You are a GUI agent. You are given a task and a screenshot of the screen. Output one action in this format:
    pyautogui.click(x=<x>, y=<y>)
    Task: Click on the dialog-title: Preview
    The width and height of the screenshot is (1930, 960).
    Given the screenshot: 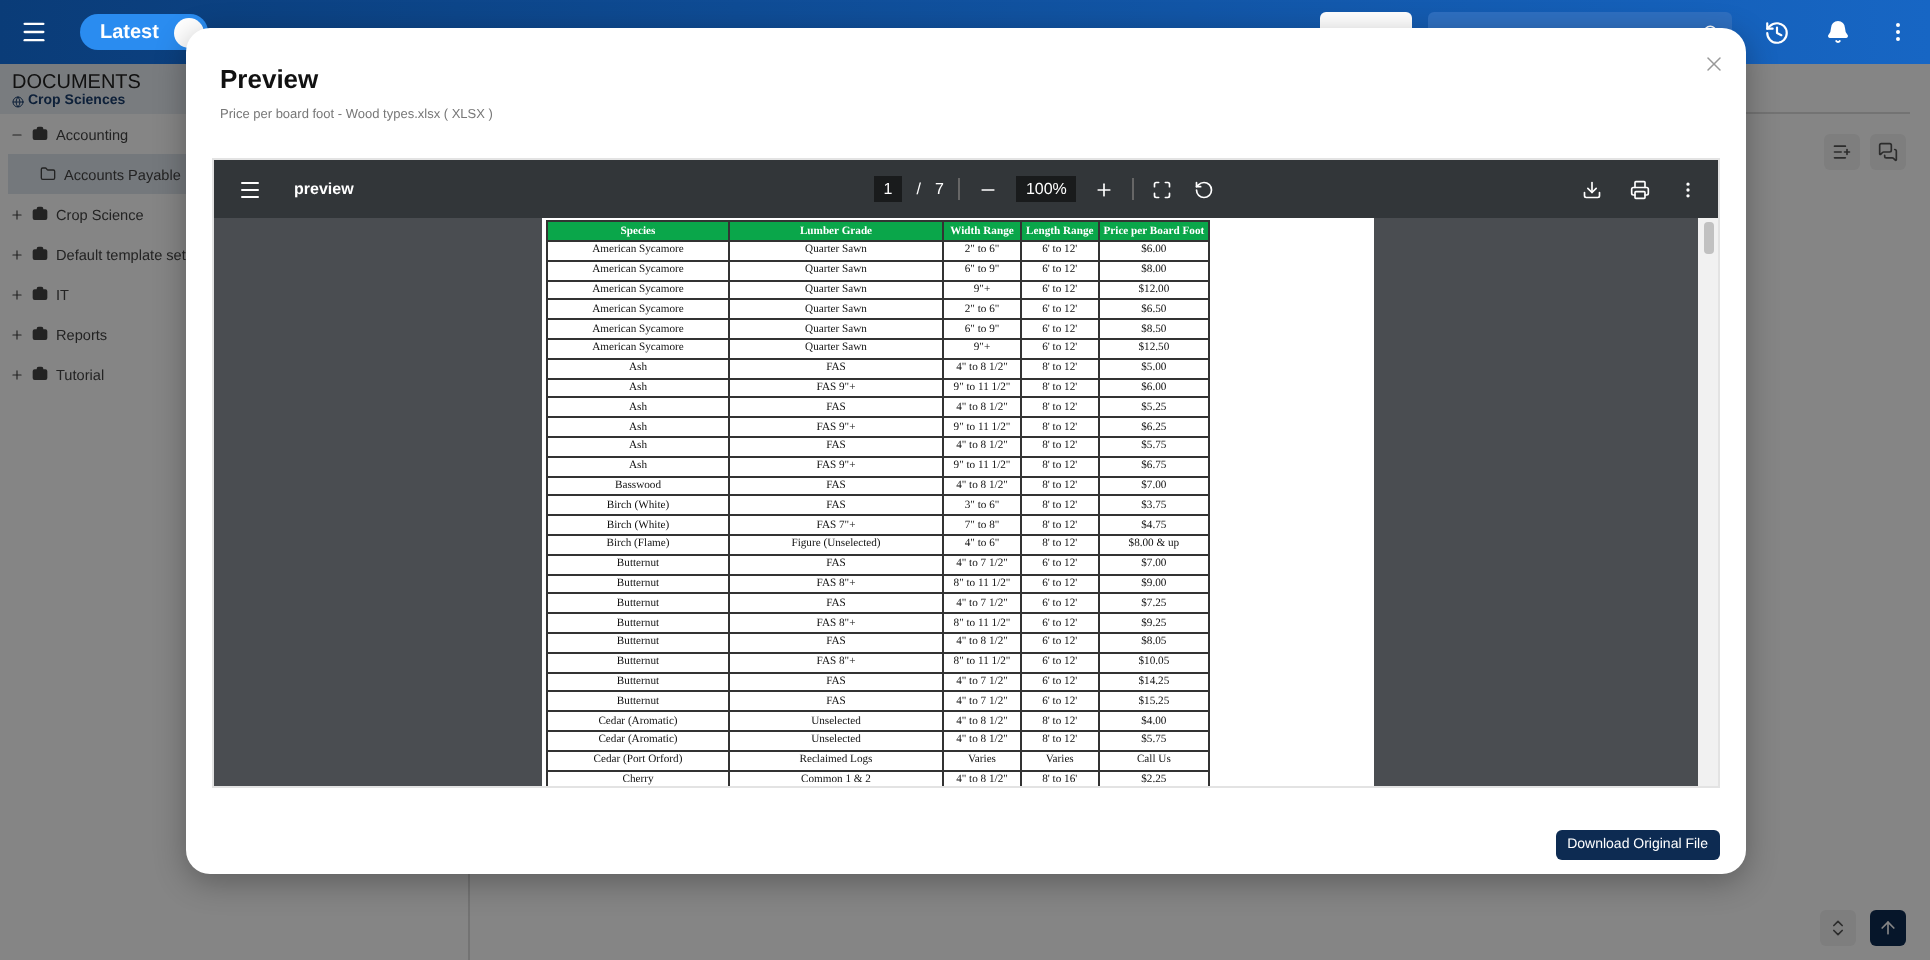 What is the action you would take?
    pyautogui.click(x=270, y=79)
    